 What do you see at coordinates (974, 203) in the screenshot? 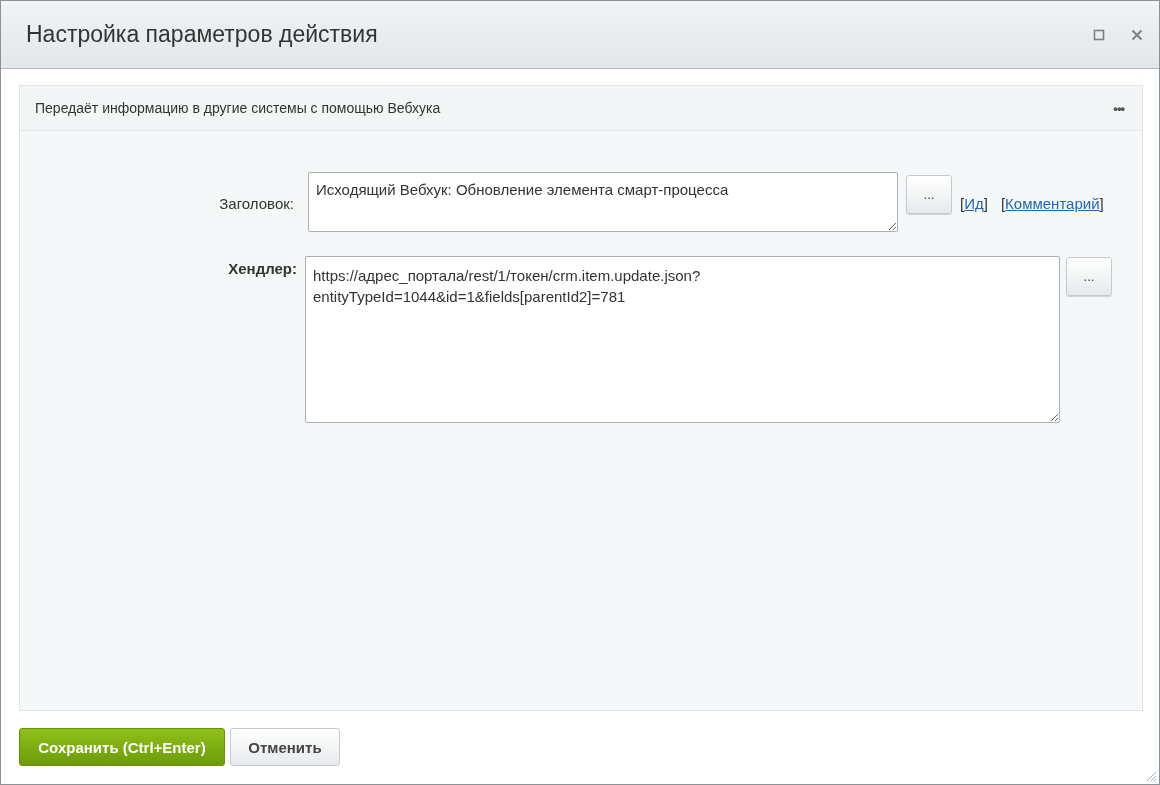
I see `link: Ид` at bounding box center [974, 203].